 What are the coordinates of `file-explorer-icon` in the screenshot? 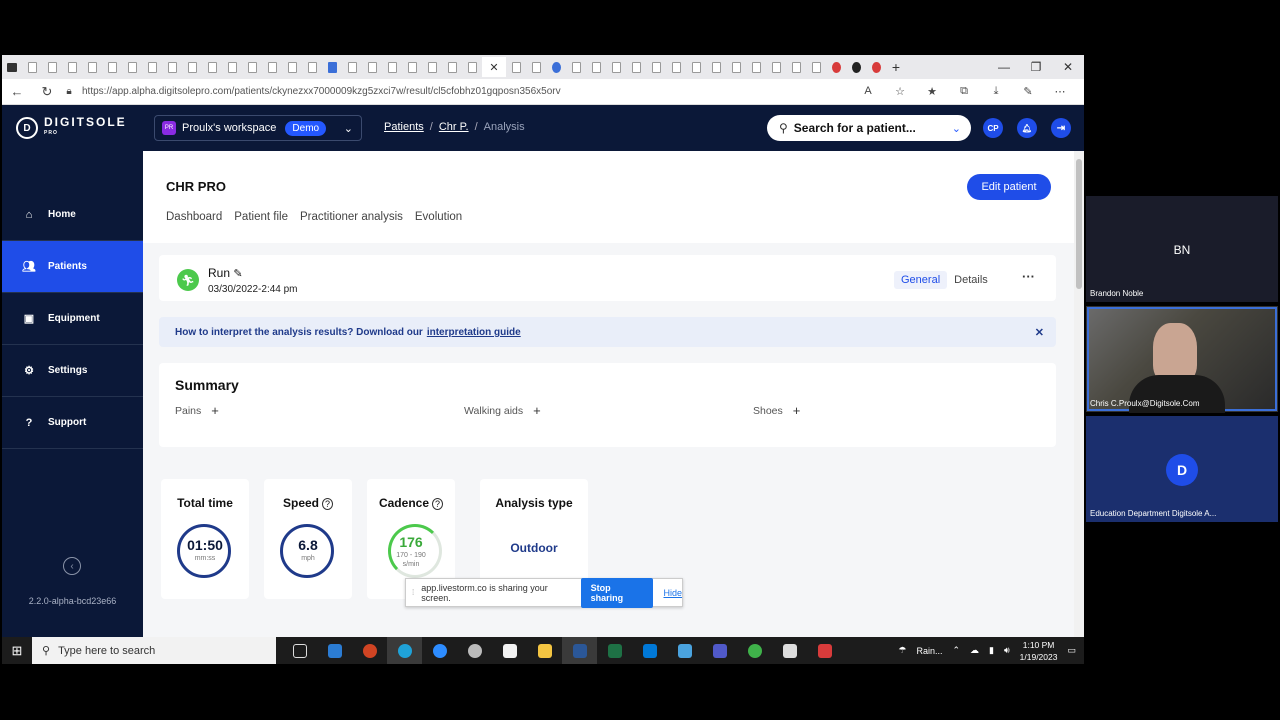 It's located at (544, 650).